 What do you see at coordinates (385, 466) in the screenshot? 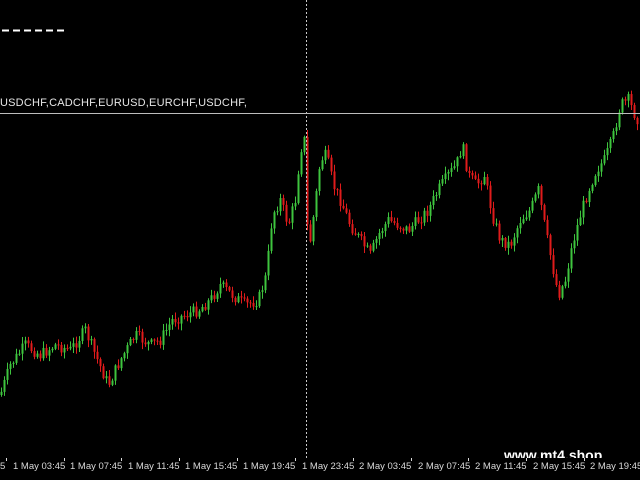
I see `time-axis-label: 2 May 03:45` at bounding box center [385, 466].